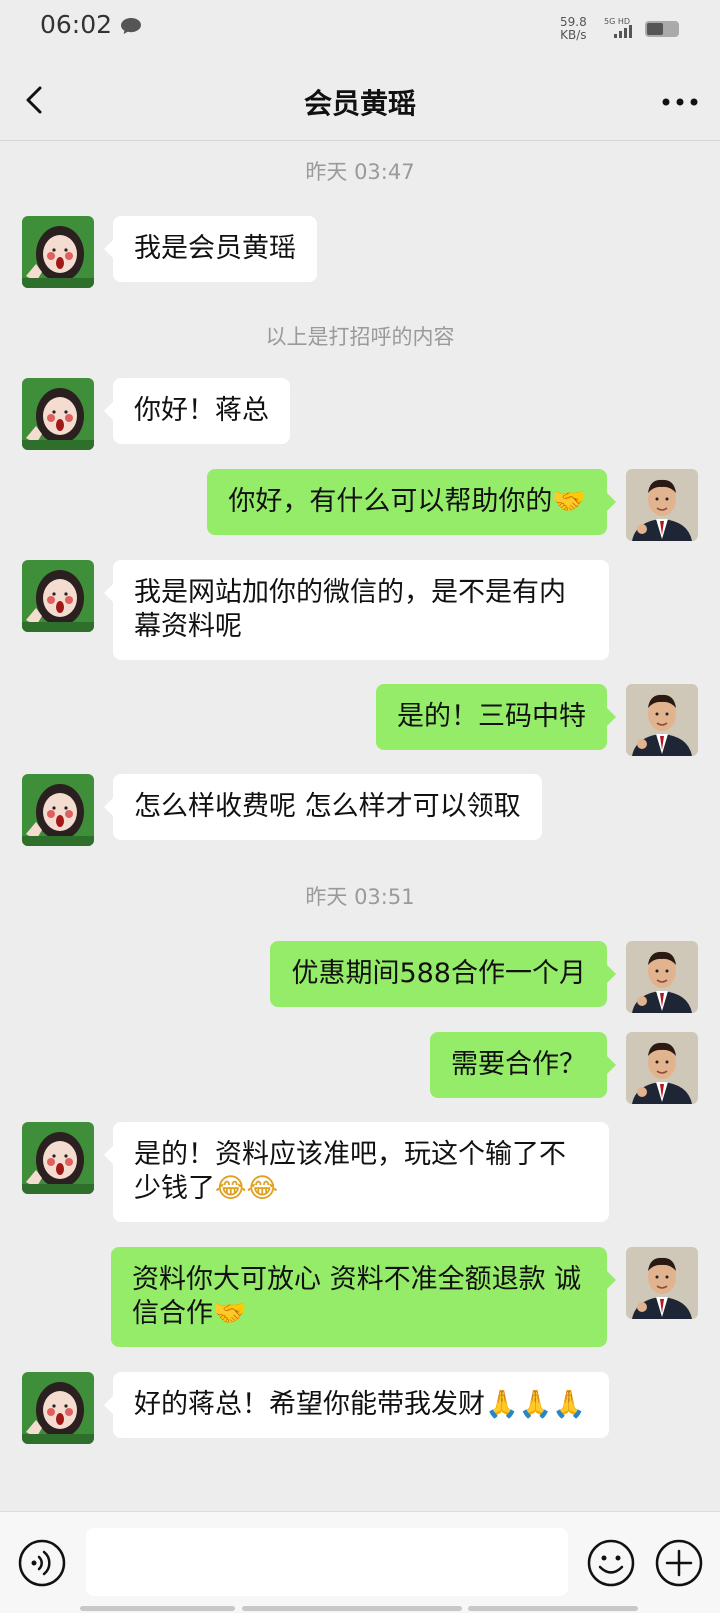  Describe the element at coordinates (359, 103) in the screenshot. I see `chat-title: 会员黄瑶` at that location.